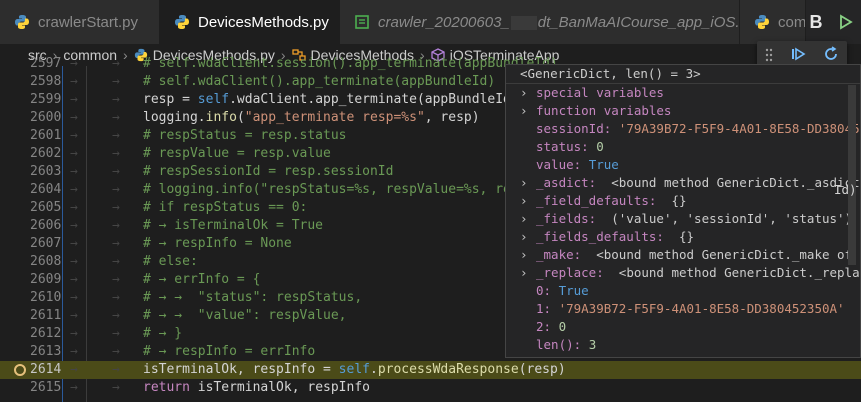 This screenshot has width=861, height=402. What do you see at coordinates (577, 165) in the screenshot?
I see `variable-entry: value: True` at bounding box center [577, 165].